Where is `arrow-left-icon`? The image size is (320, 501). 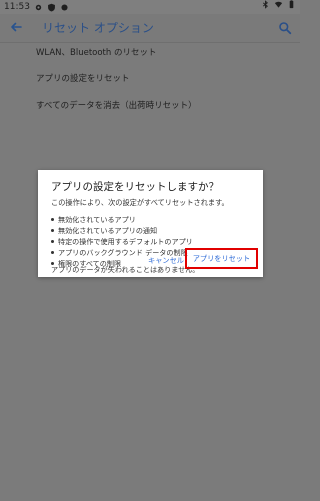
arrow-left-icon is located at coordinates (16, 27).